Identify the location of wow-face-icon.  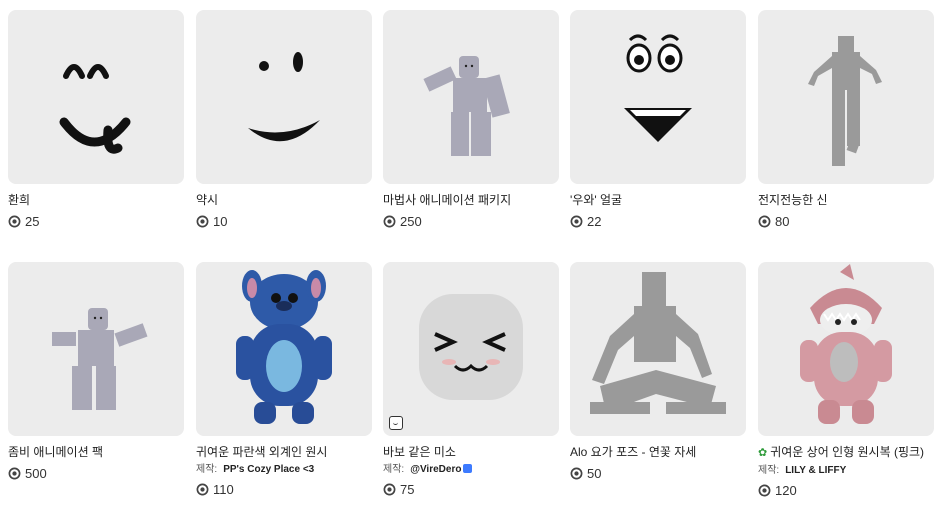
(658, 88).